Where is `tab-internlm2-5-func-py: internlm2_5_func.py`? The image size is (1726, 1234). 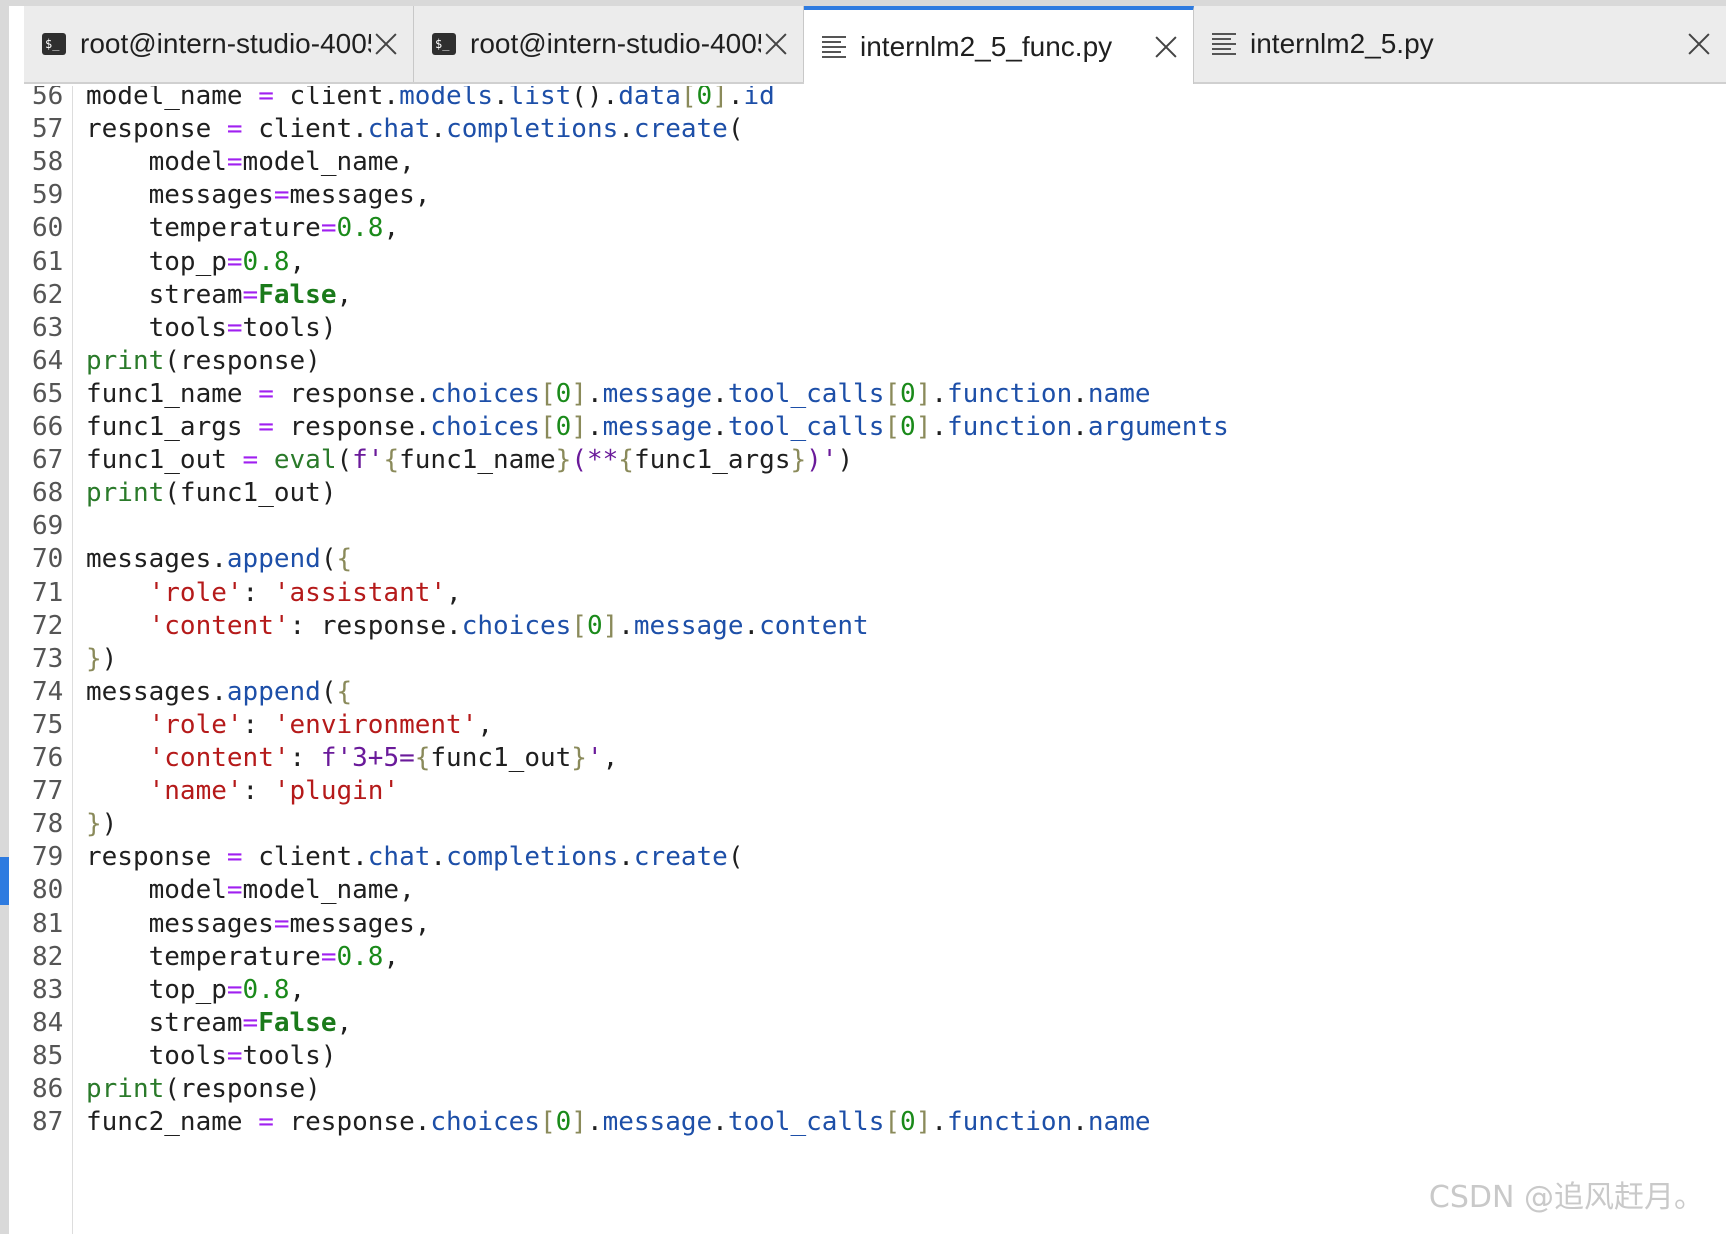 tab-internlm2-5-func-py: internlm2_5_func.py is located at coordinates (999, 45).